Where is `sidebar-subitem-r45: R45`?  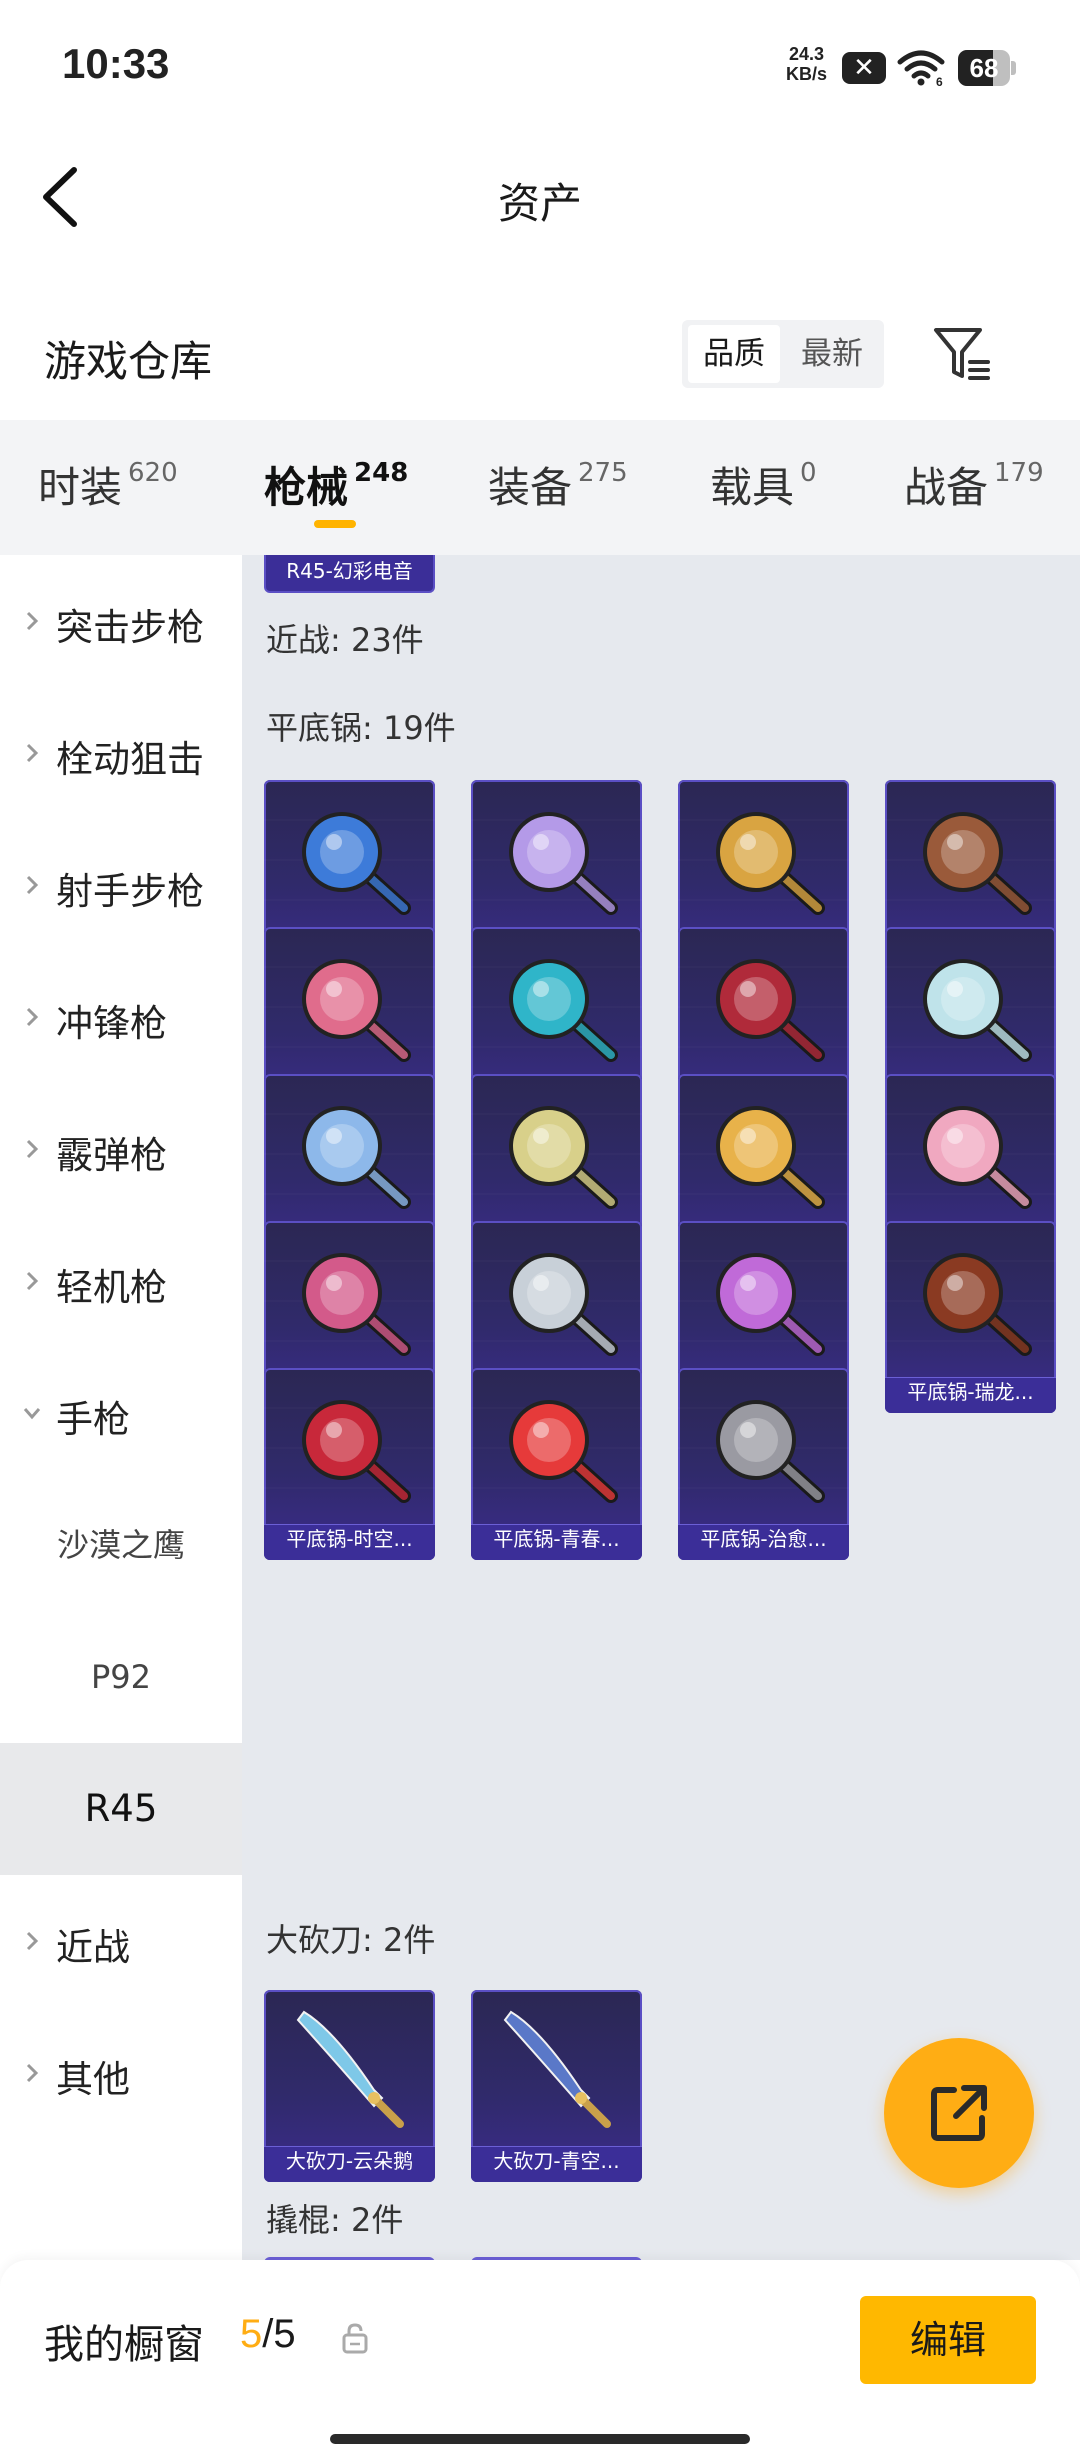 sidebar-subitem-r45: R45 is located at coordinates (121, 1809).